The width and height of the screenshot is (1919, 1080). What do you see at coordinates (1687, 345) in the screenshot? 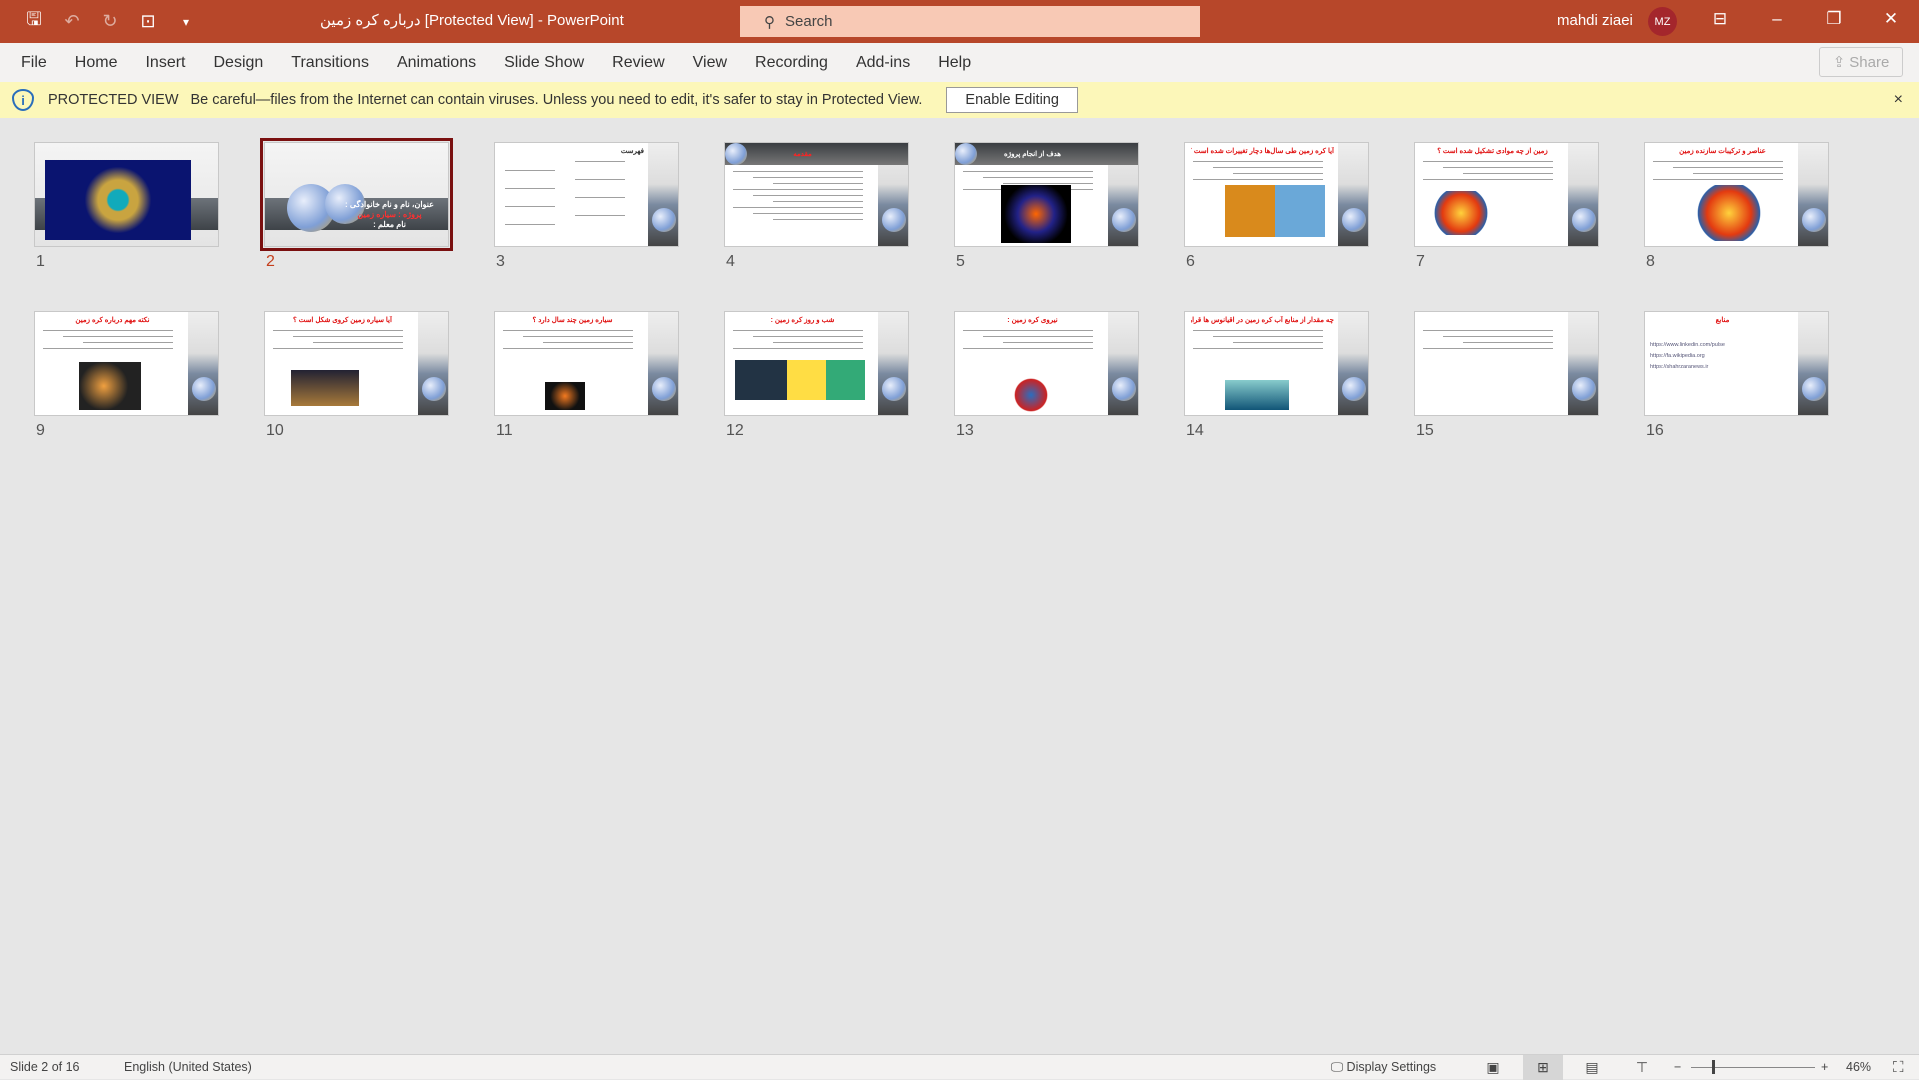
I see `source-link: https://www.linkedin.com/pulse` at bounding box center [1687, 345].